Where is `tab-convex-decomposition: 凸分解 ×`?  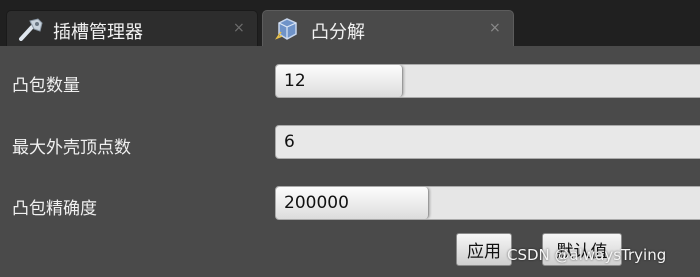
tab-convex-decomposition: 凸分解 × is located at coordinates (388, 28).